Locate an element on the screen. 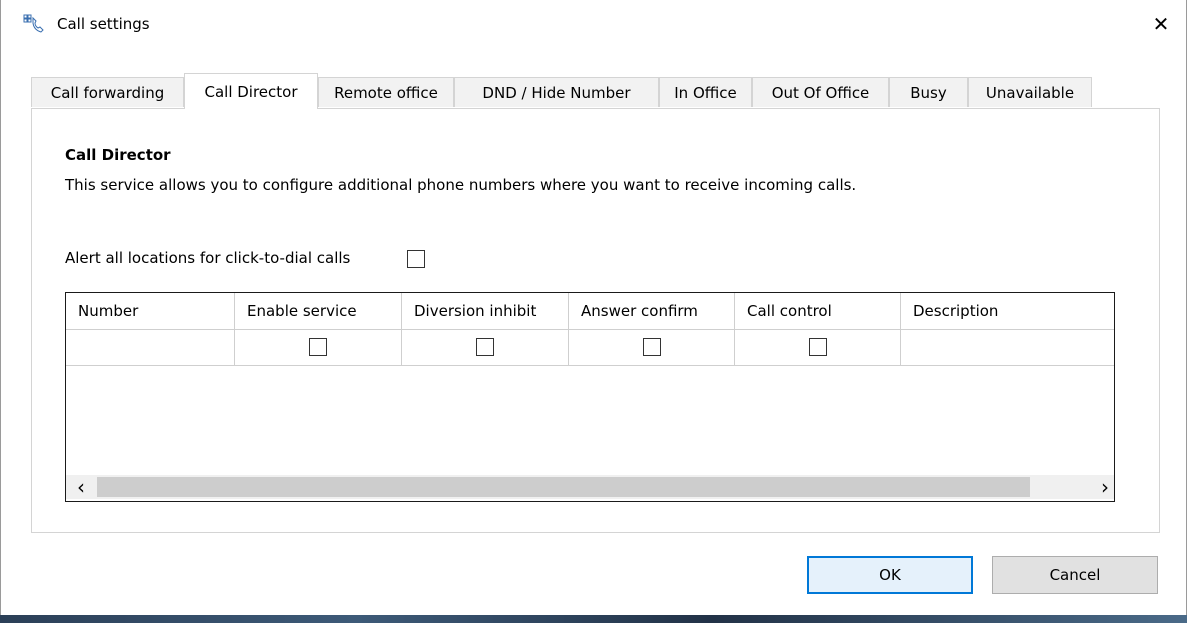  tab-label: Remote office is located at coordinates (386, 92).